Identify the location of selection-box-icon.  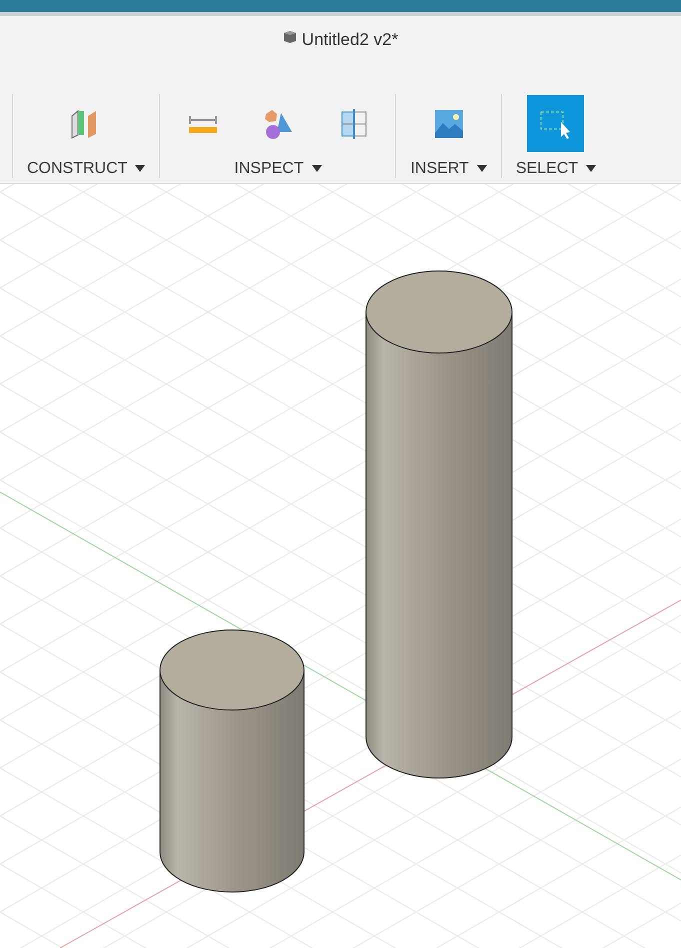
(555, 123).